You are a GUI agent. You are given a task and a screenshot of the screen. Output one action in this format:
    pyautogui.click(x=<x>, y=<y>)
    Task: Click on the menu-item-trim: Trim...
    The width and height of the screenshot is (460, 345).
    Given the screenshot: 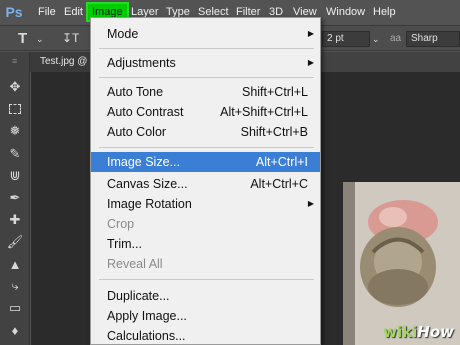 What is the action you would take?
    pyautogui.click(x=205, y=244)
    